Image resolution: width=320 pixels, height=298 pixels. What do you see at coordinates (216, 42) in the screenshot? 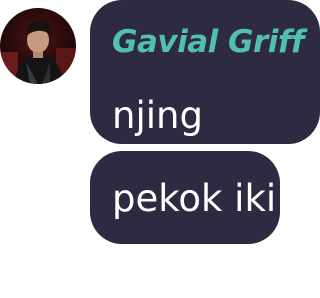
I see `sender-name: Gavial Griff` at bounding box center [216, 42].